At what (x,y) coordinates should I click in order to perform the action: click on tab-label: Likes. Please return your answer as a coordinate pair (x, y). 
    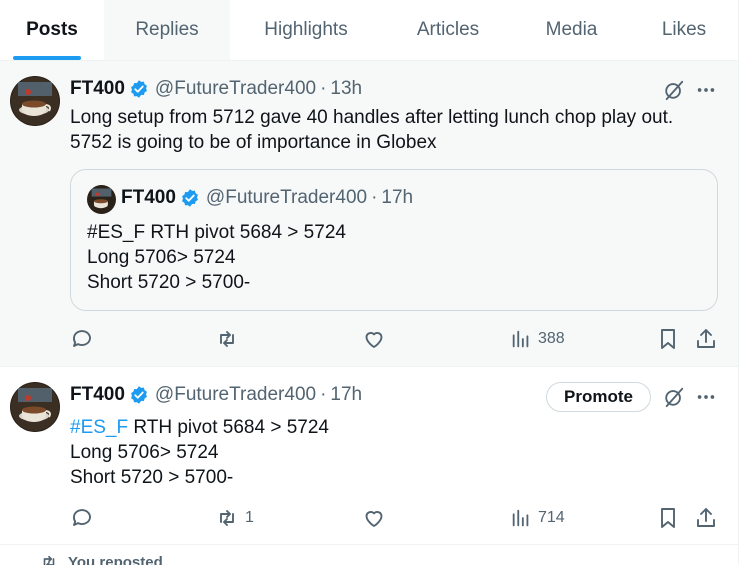
    Looking at the image, I should click on (684, 29).